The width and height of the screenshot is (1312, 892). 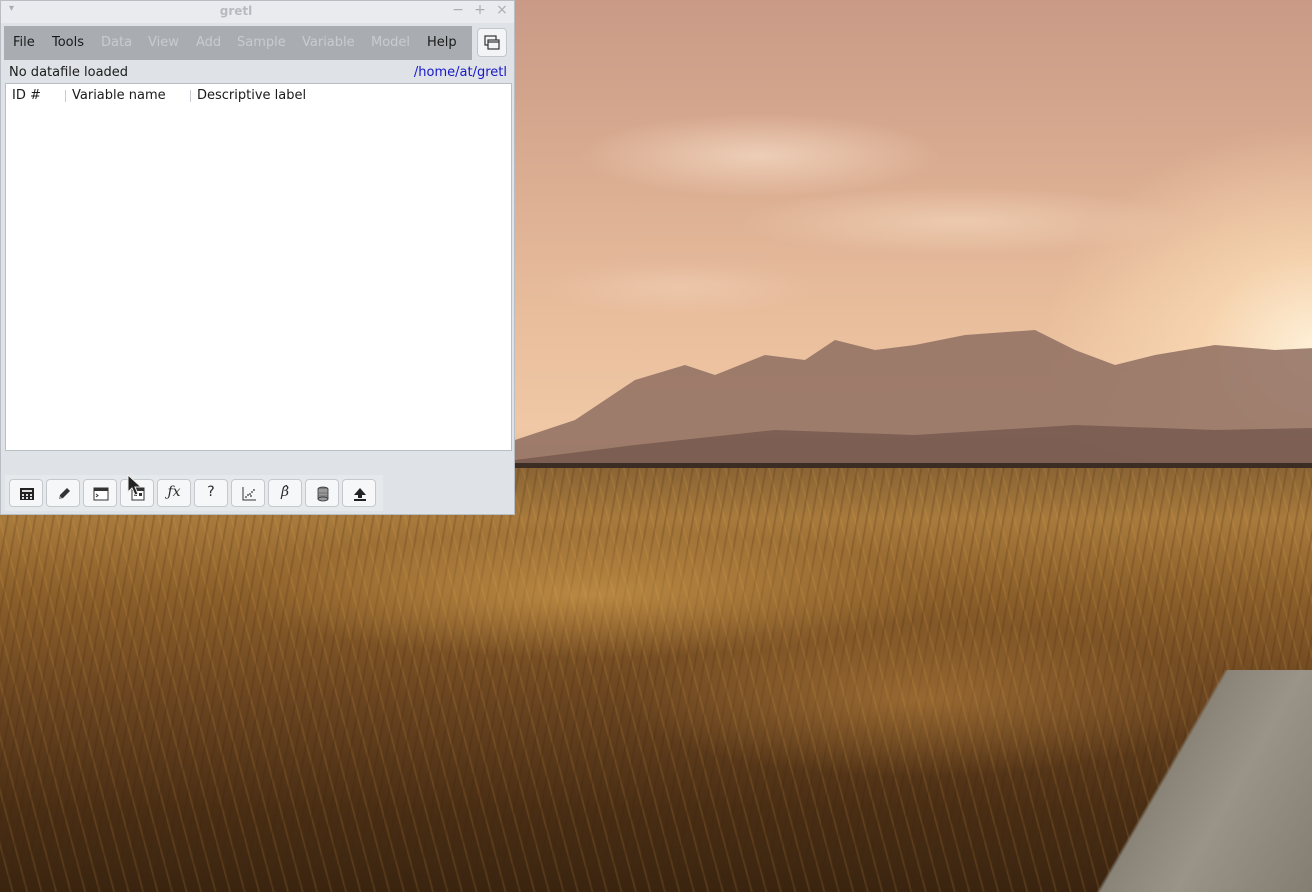 What do you see at coordinates (913, 405) in the screenshot?
I see `mountain-range` at bounding box center [913, 405].